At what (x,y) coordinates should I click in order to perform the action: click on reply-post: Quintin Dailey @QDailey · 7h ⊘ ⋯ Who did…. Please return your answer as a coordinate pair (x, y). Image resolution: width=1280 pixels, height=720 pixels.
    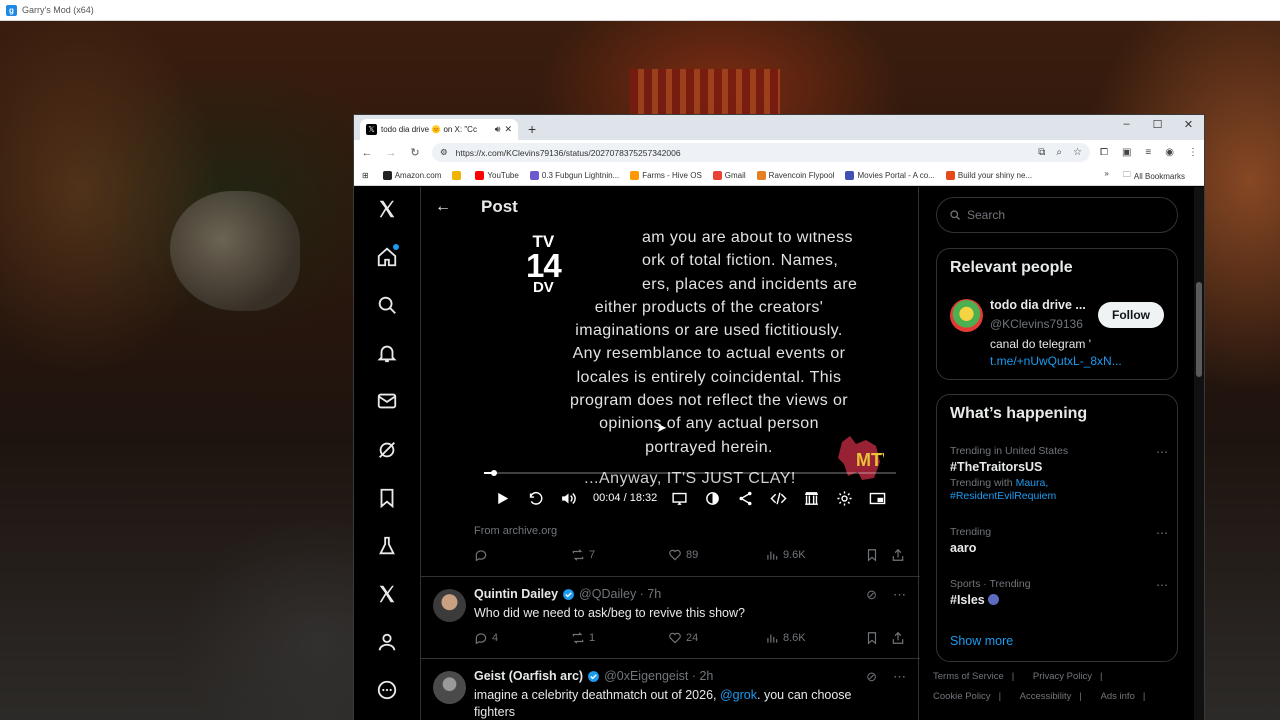
    Looking at the image, I should click on (670, 617).